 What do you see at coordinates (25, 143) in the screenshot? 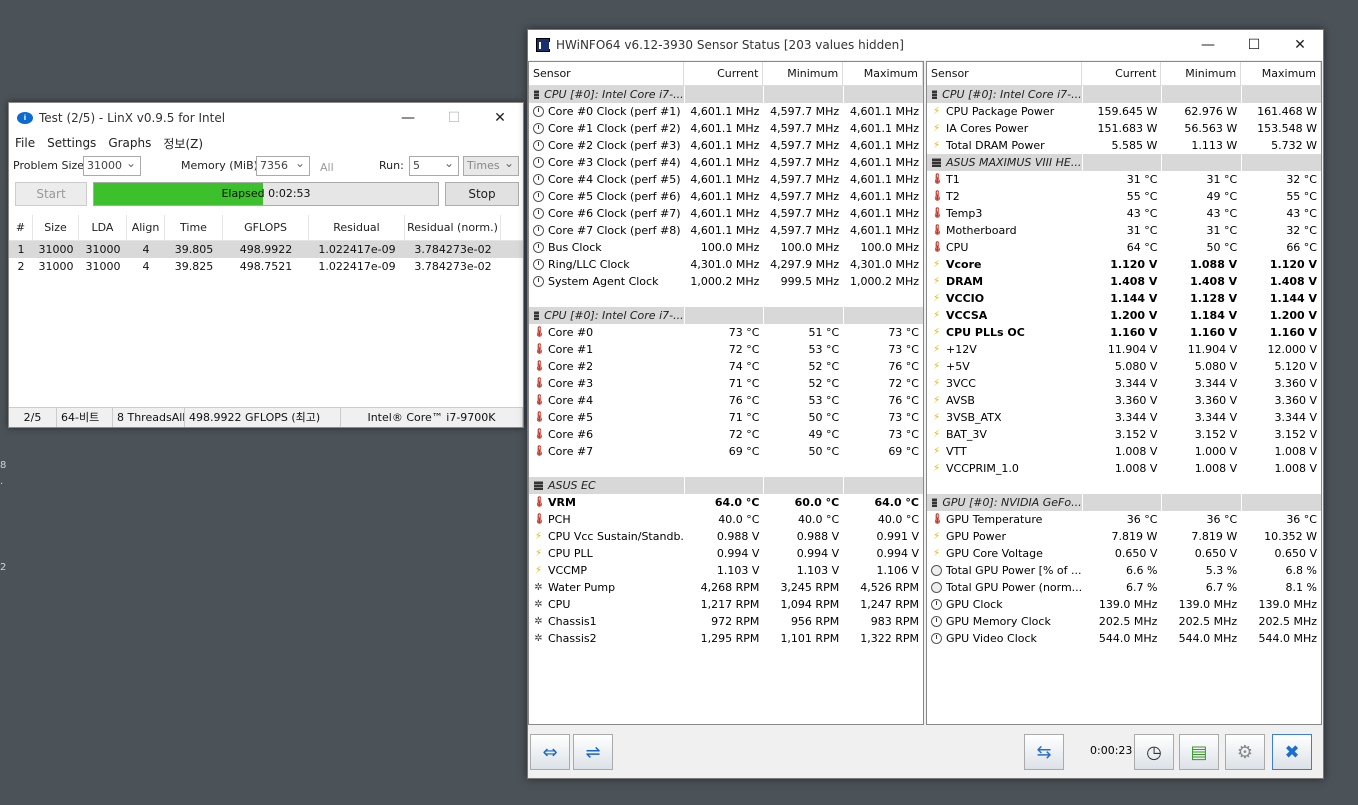
I see `menu-file: File` at bounding box center [25, 143].